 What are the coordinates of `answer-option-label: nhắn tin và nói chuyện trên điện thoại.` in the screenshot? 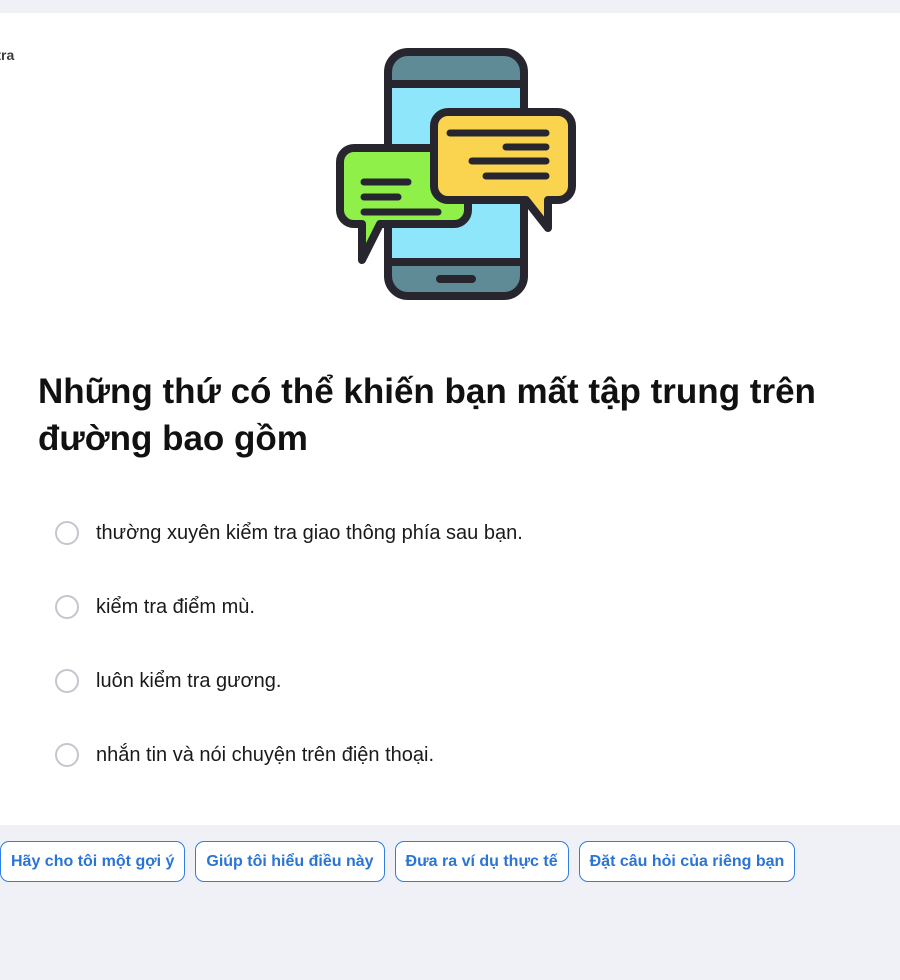 It's located at (265, 754).